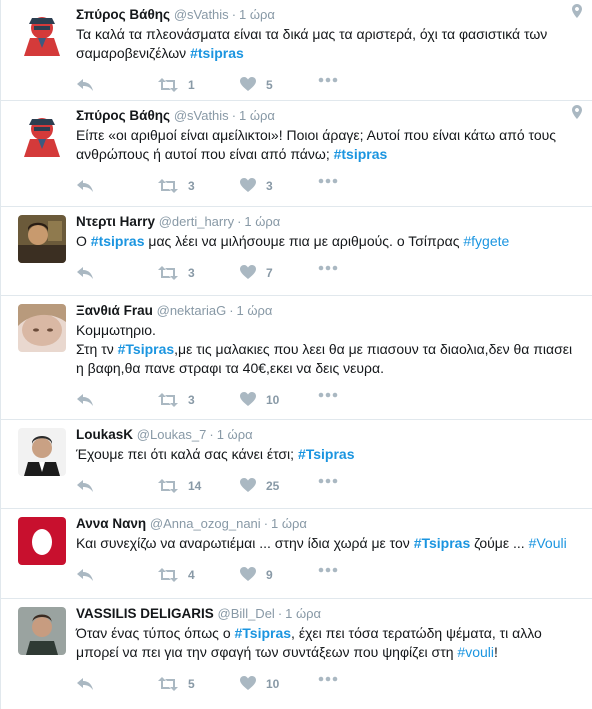 The height and width of the screenshot is (709, 592). Describe the element at coordinates (191, 85) in the screenshot. I see `retweet-count: 1` at that location.